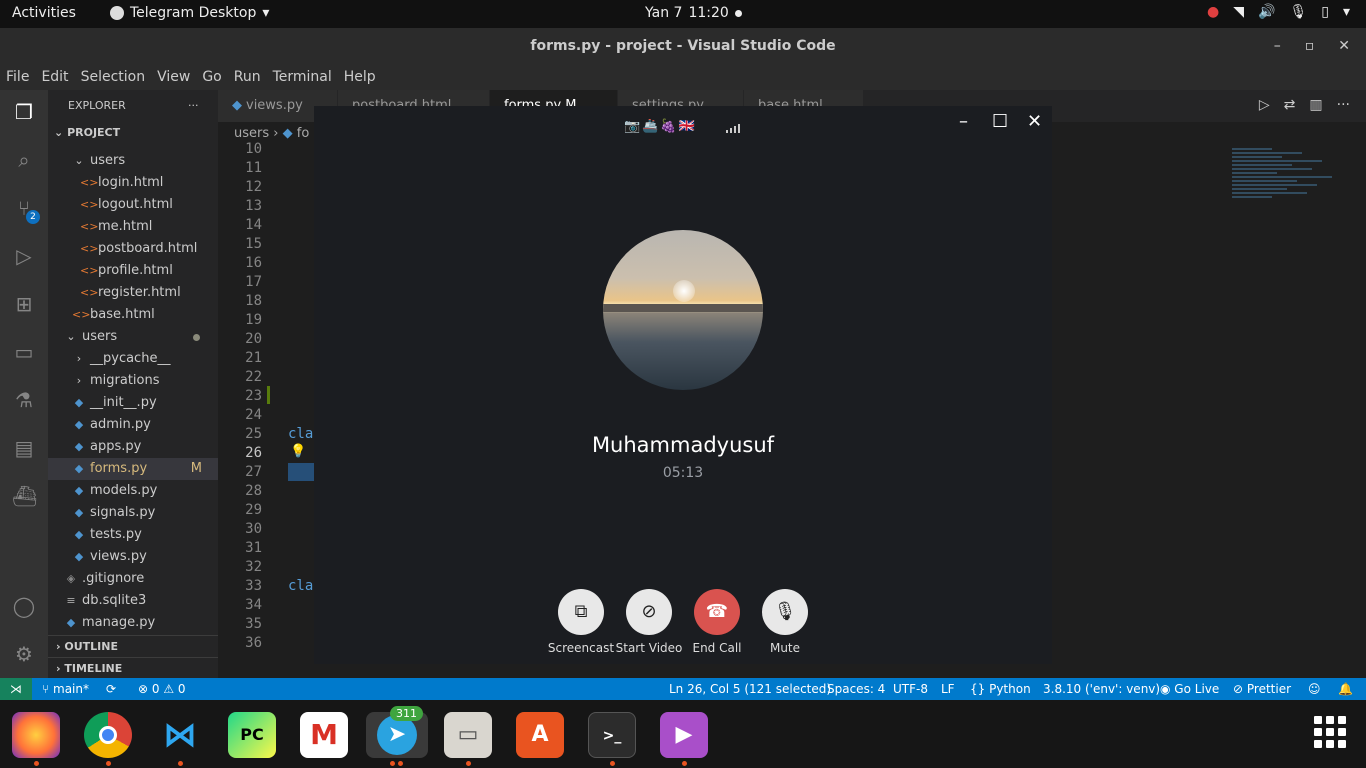  What do you see at coordinates (133, 513) in the screenshot?
I see `tree-file: ◆ signals.py` at bounding box center [133, 513].